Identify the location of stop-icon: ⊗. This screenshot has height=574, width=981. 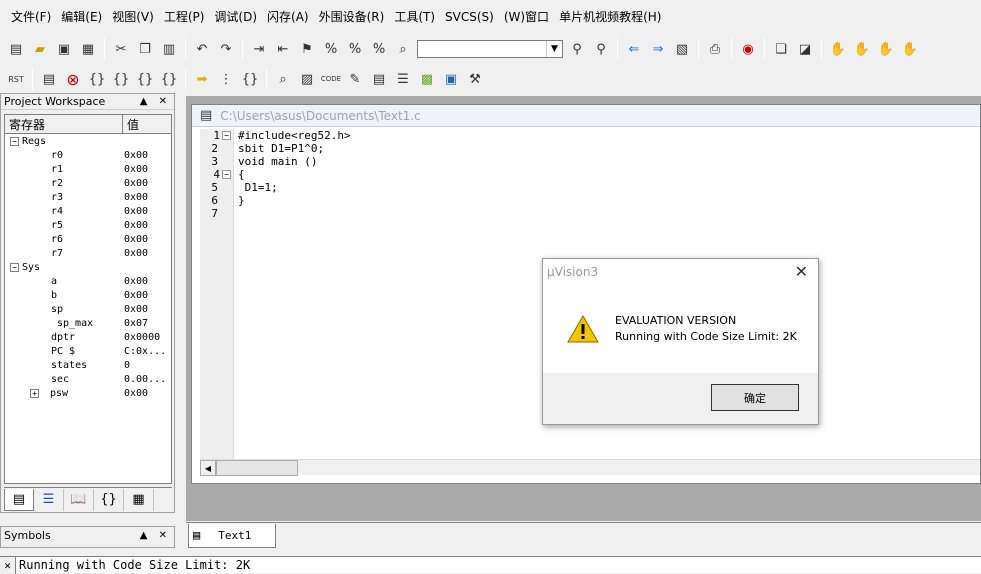
(73, 79).